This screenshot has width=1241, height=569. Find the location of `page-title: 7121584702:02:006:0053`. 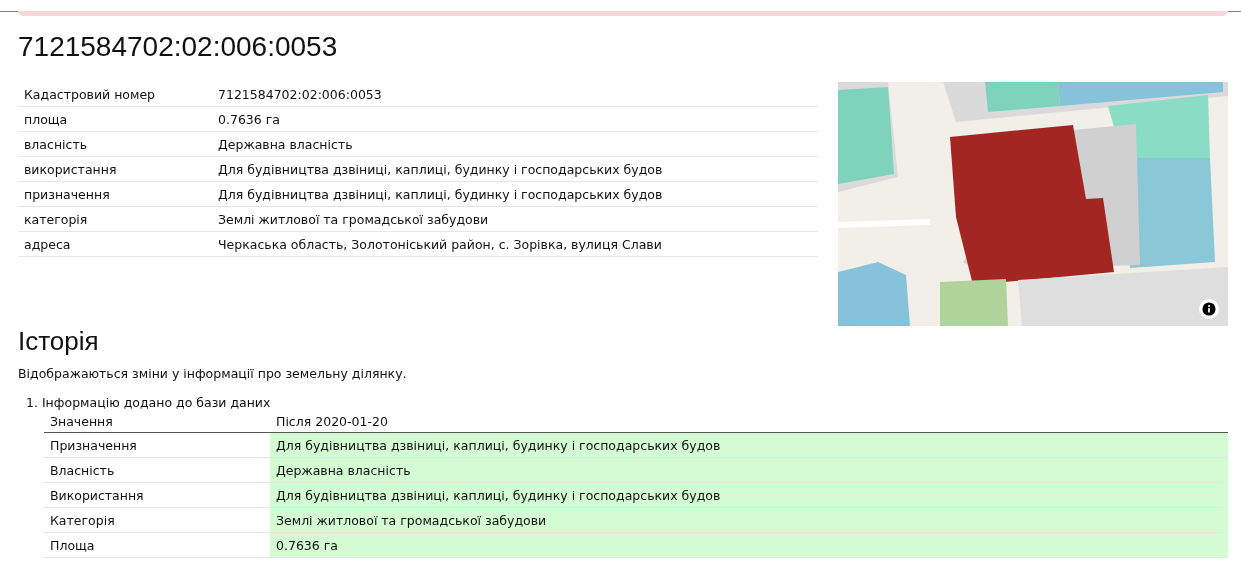

page-title: 7121584702:02:006:0053 is located at coordinates (178, 47).